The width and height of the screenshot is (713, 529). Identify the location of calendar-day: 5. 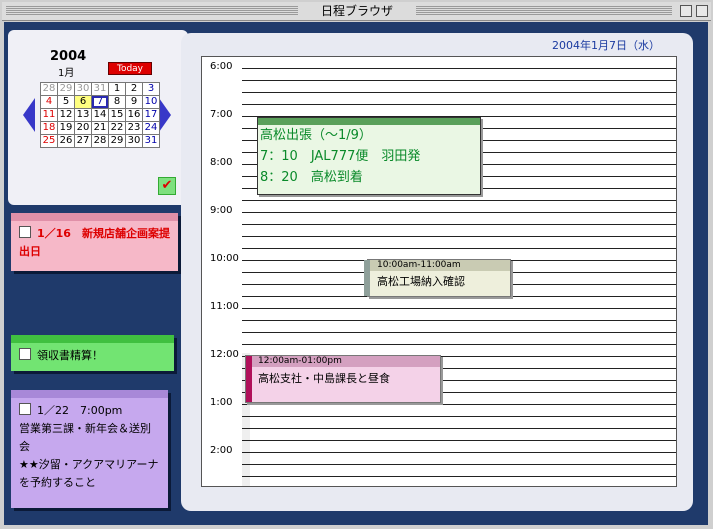
(66, 102).